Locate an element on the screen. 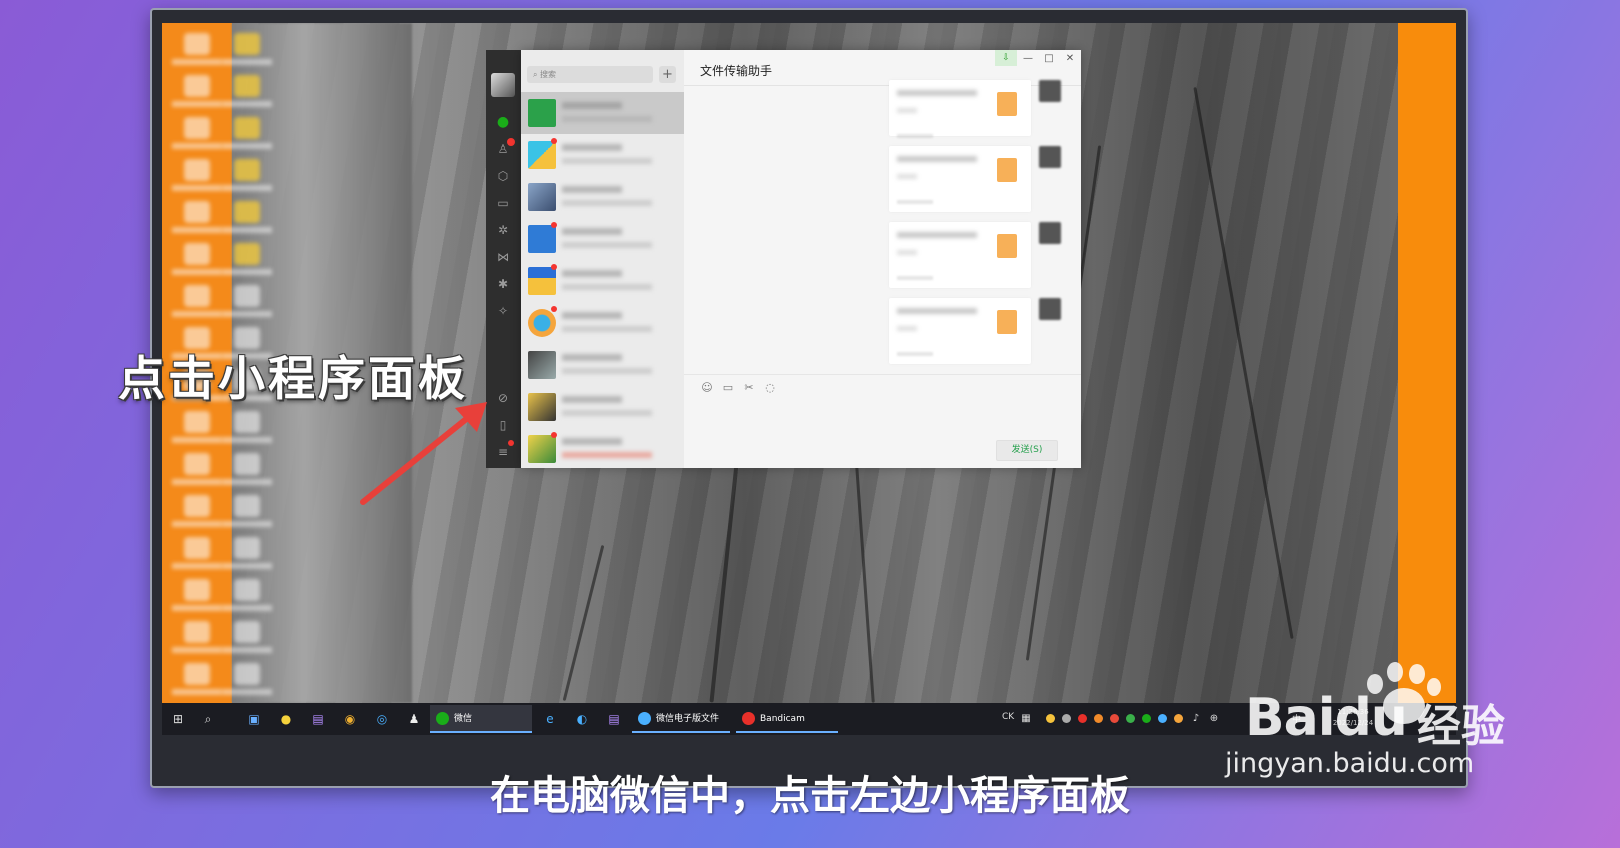  emoji-icon: ☺ is located at coordinates (707, 388).